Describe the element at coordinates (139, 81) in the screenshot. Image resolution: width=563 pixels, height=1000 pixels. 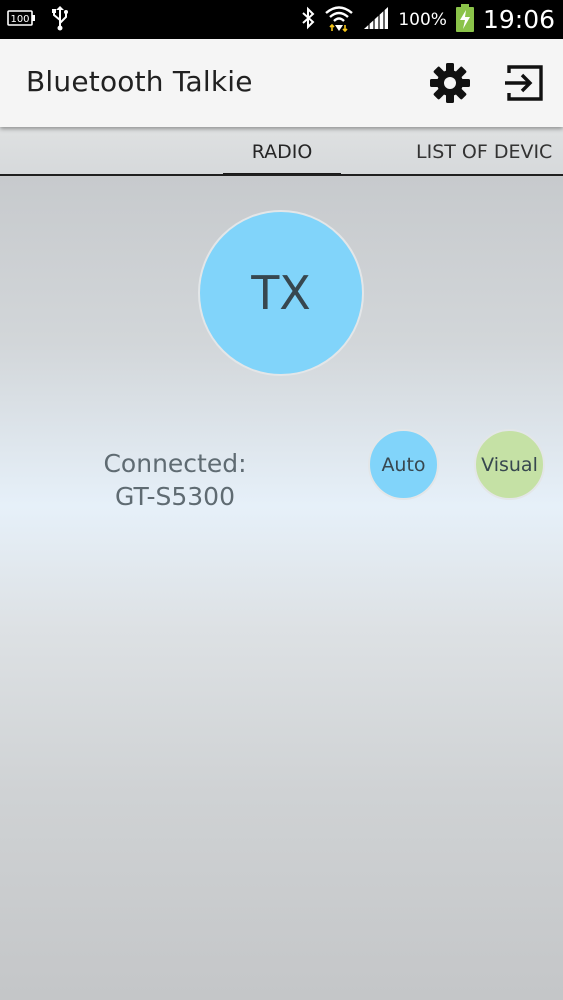
I see `app-title: Bluetooth Talkie` at that location.